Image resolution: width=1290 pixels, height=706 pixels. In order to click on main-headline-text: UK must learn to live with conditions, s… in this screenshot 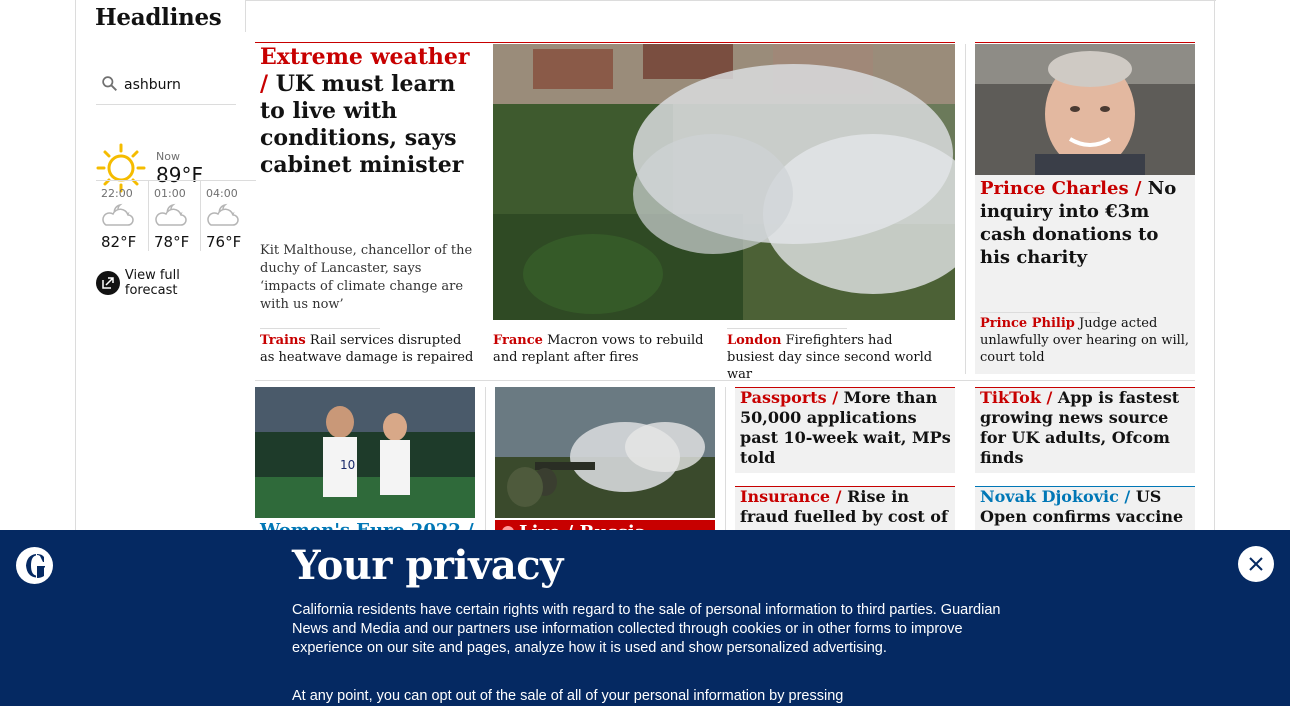, I will do `click(362, 124)`.